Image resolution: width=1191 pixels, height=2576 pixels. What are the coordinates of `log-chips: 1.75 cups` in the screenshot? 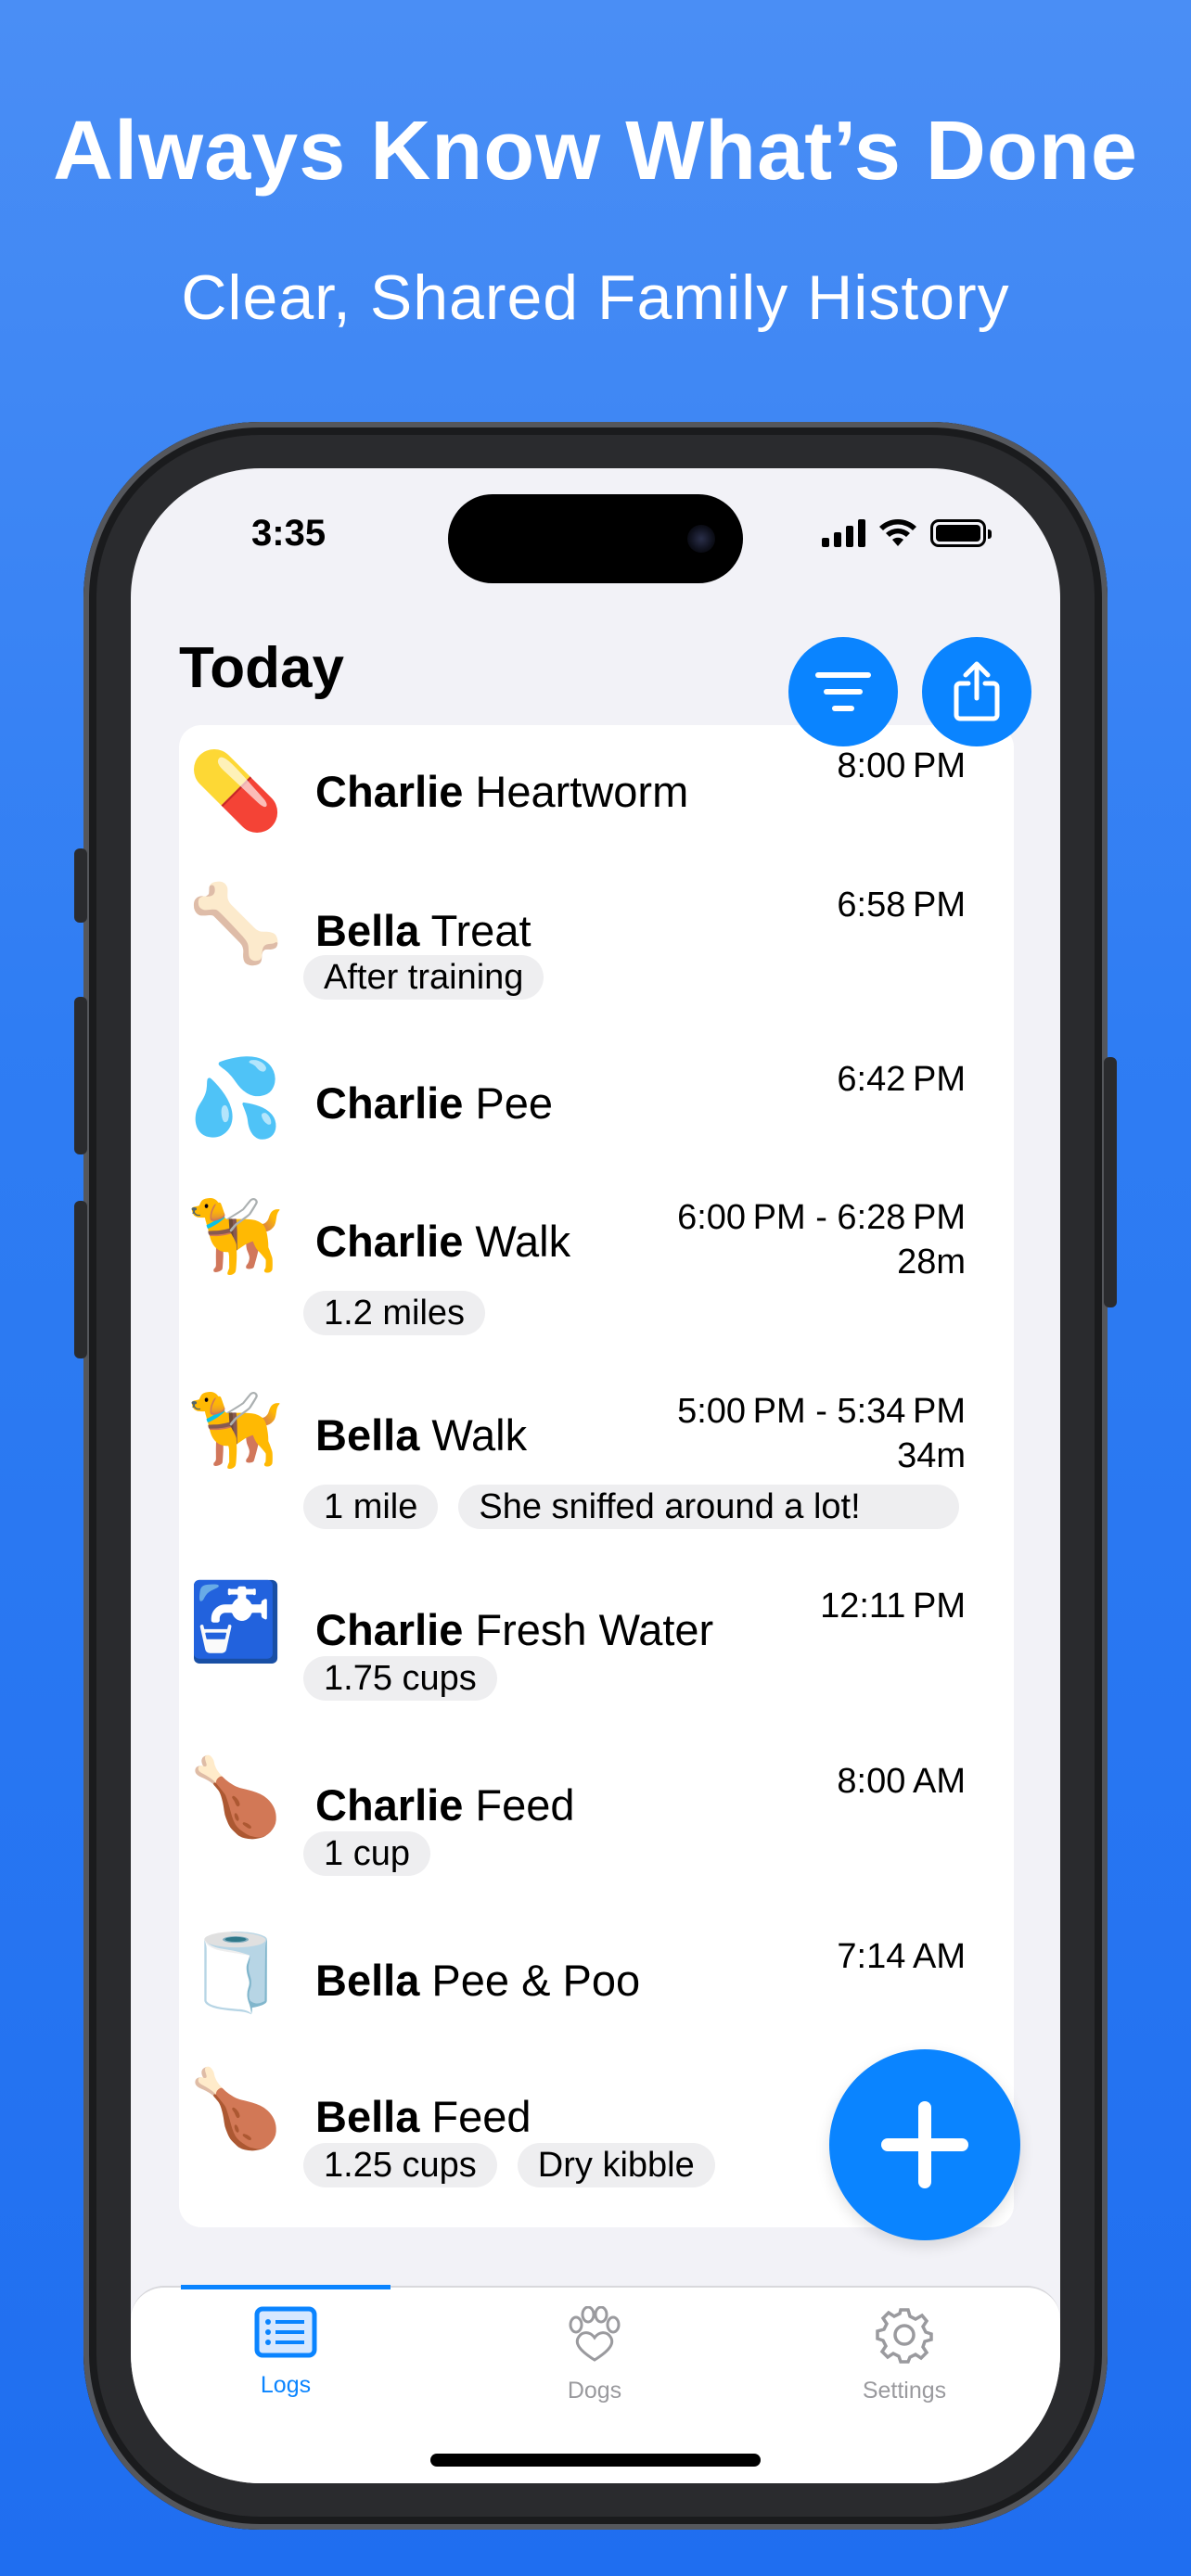 It's located at (400, 1679).